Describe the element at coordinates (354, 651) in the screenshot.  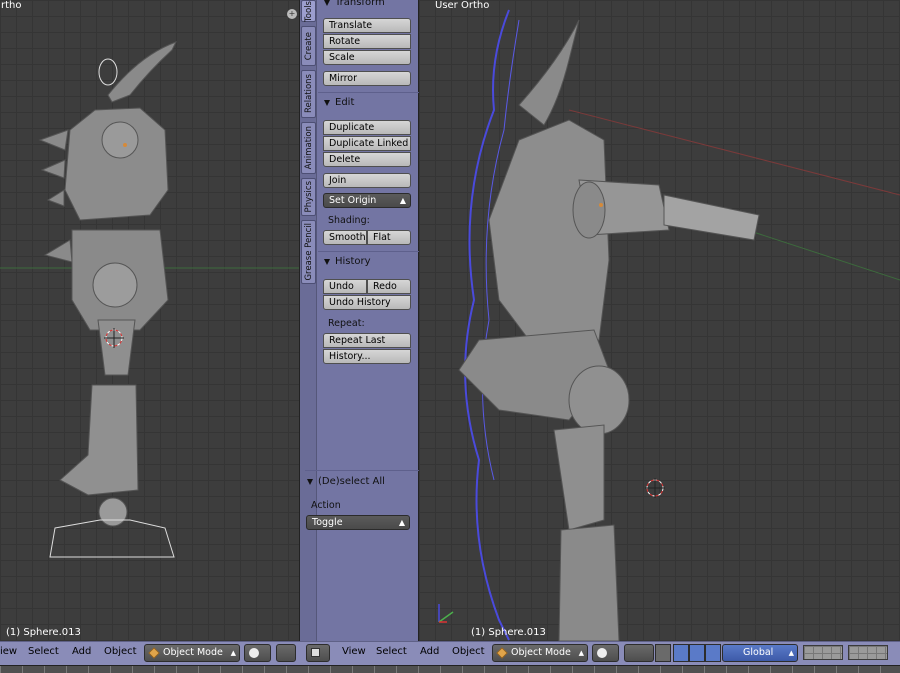
I see `menu-view: View` at that location.